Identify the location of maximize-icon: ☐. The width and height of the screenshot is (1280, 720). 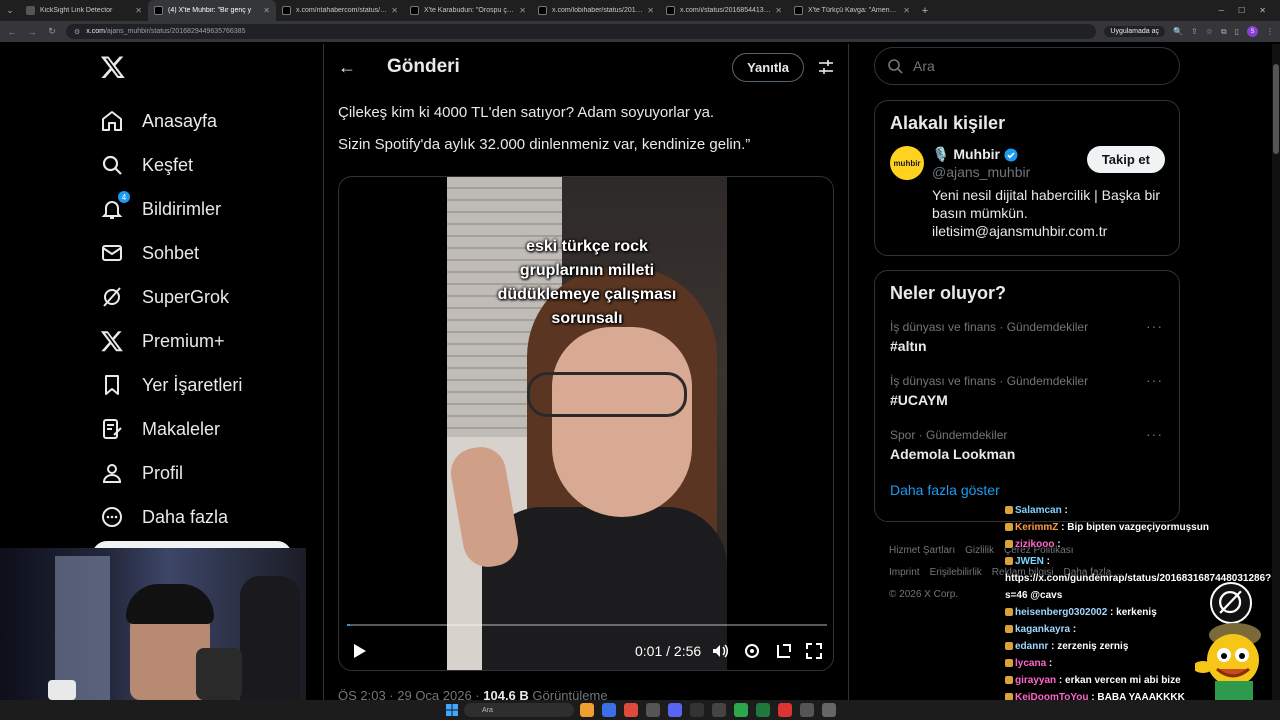
(1241, 10).